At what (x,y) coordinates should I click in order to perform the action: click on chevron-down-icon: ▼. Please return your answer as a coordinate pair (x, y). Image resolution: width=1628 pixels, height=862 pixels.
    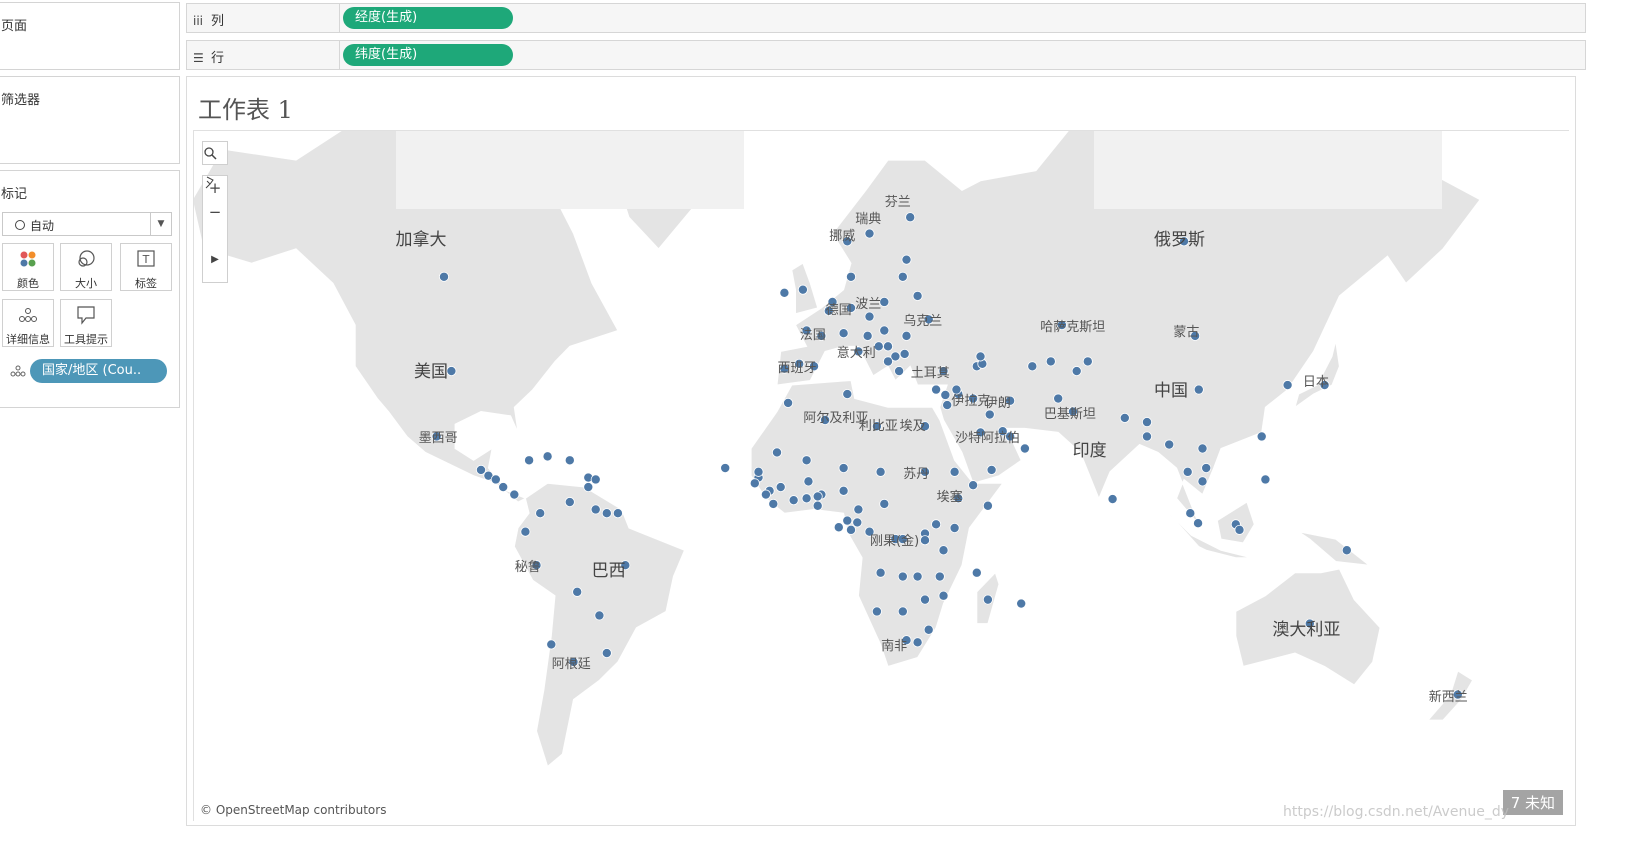
    Looking at the image, I should click on (160, 224).